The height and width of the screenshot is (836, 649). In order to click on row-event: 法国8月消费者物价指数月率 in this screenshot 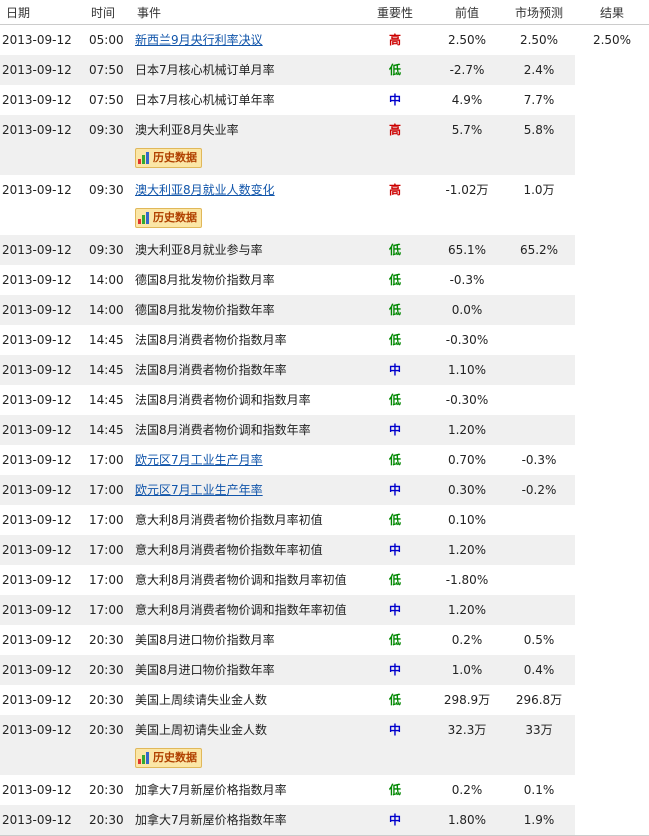, I will do `click(211, 340)`.